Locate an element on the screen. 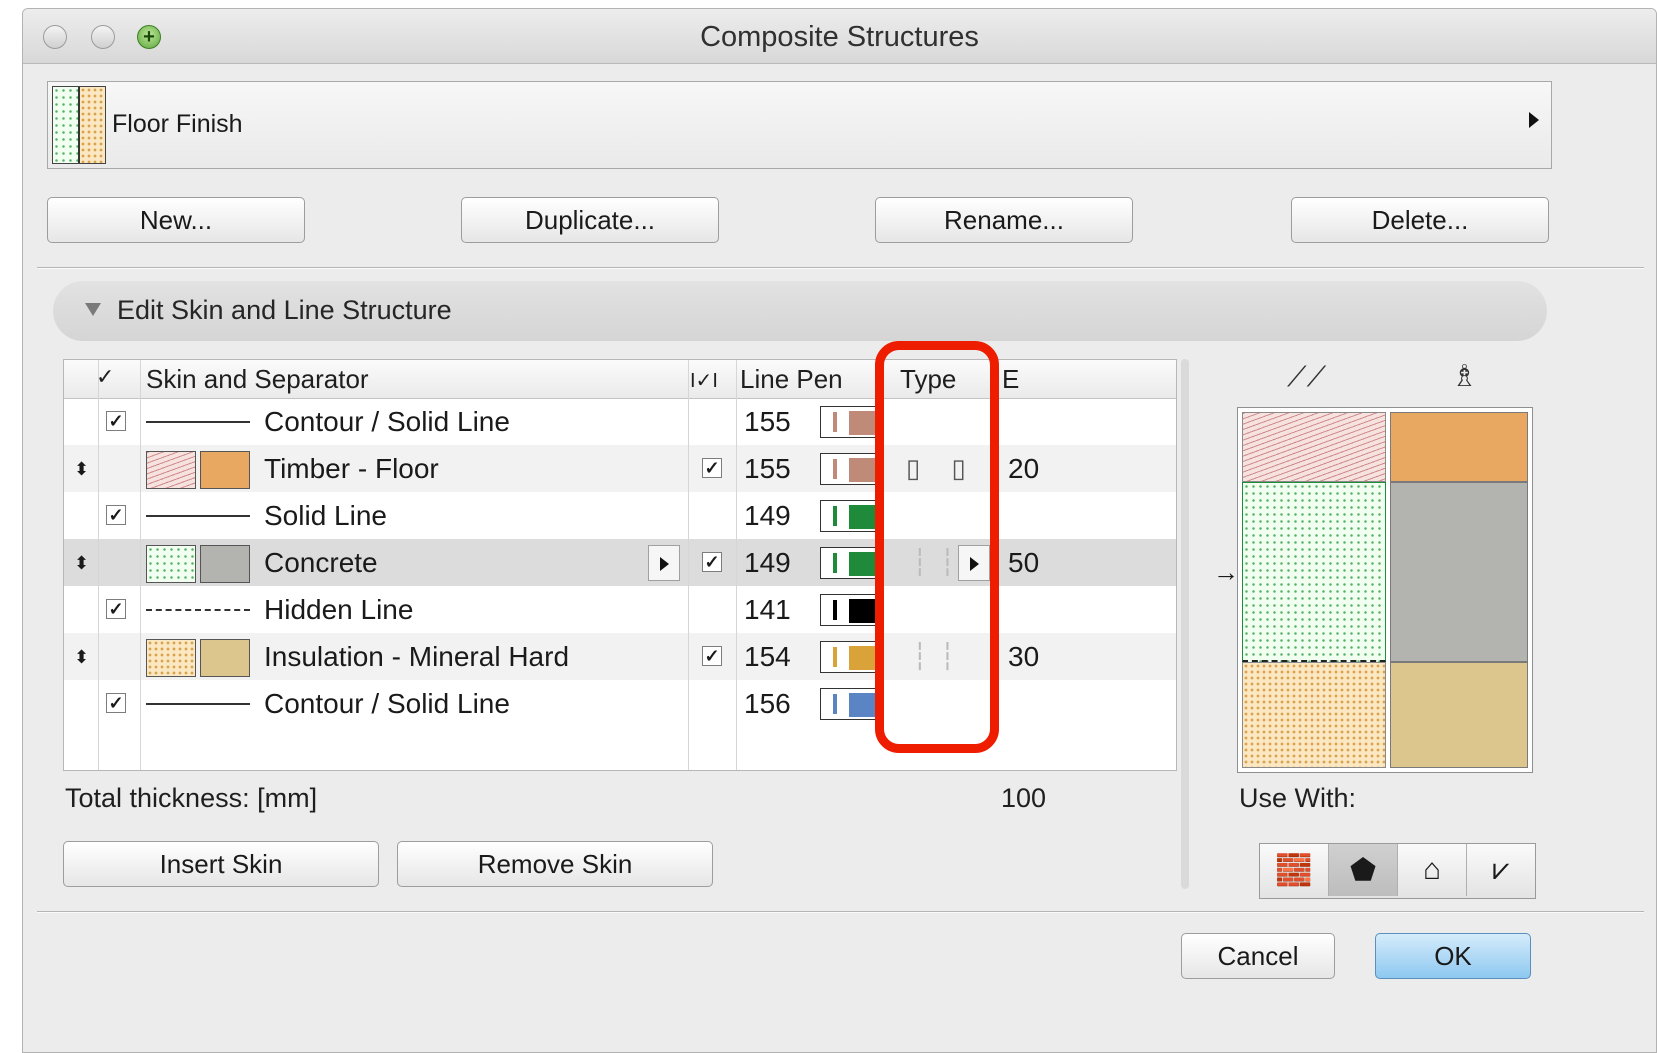  row-thickness: 50 is located at coordinates (1023, 563).